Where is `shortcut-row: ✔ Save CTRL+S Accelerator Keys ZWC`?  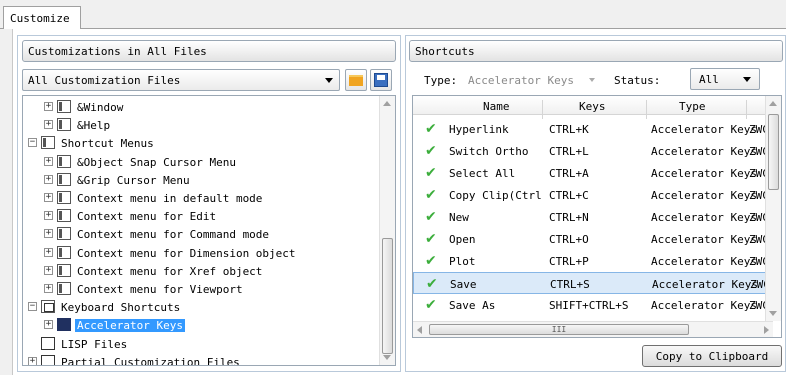 shortcut-row: ✔ Save CTRL+S Accelerator Keys ZWC is located at coordinates (593, 283).